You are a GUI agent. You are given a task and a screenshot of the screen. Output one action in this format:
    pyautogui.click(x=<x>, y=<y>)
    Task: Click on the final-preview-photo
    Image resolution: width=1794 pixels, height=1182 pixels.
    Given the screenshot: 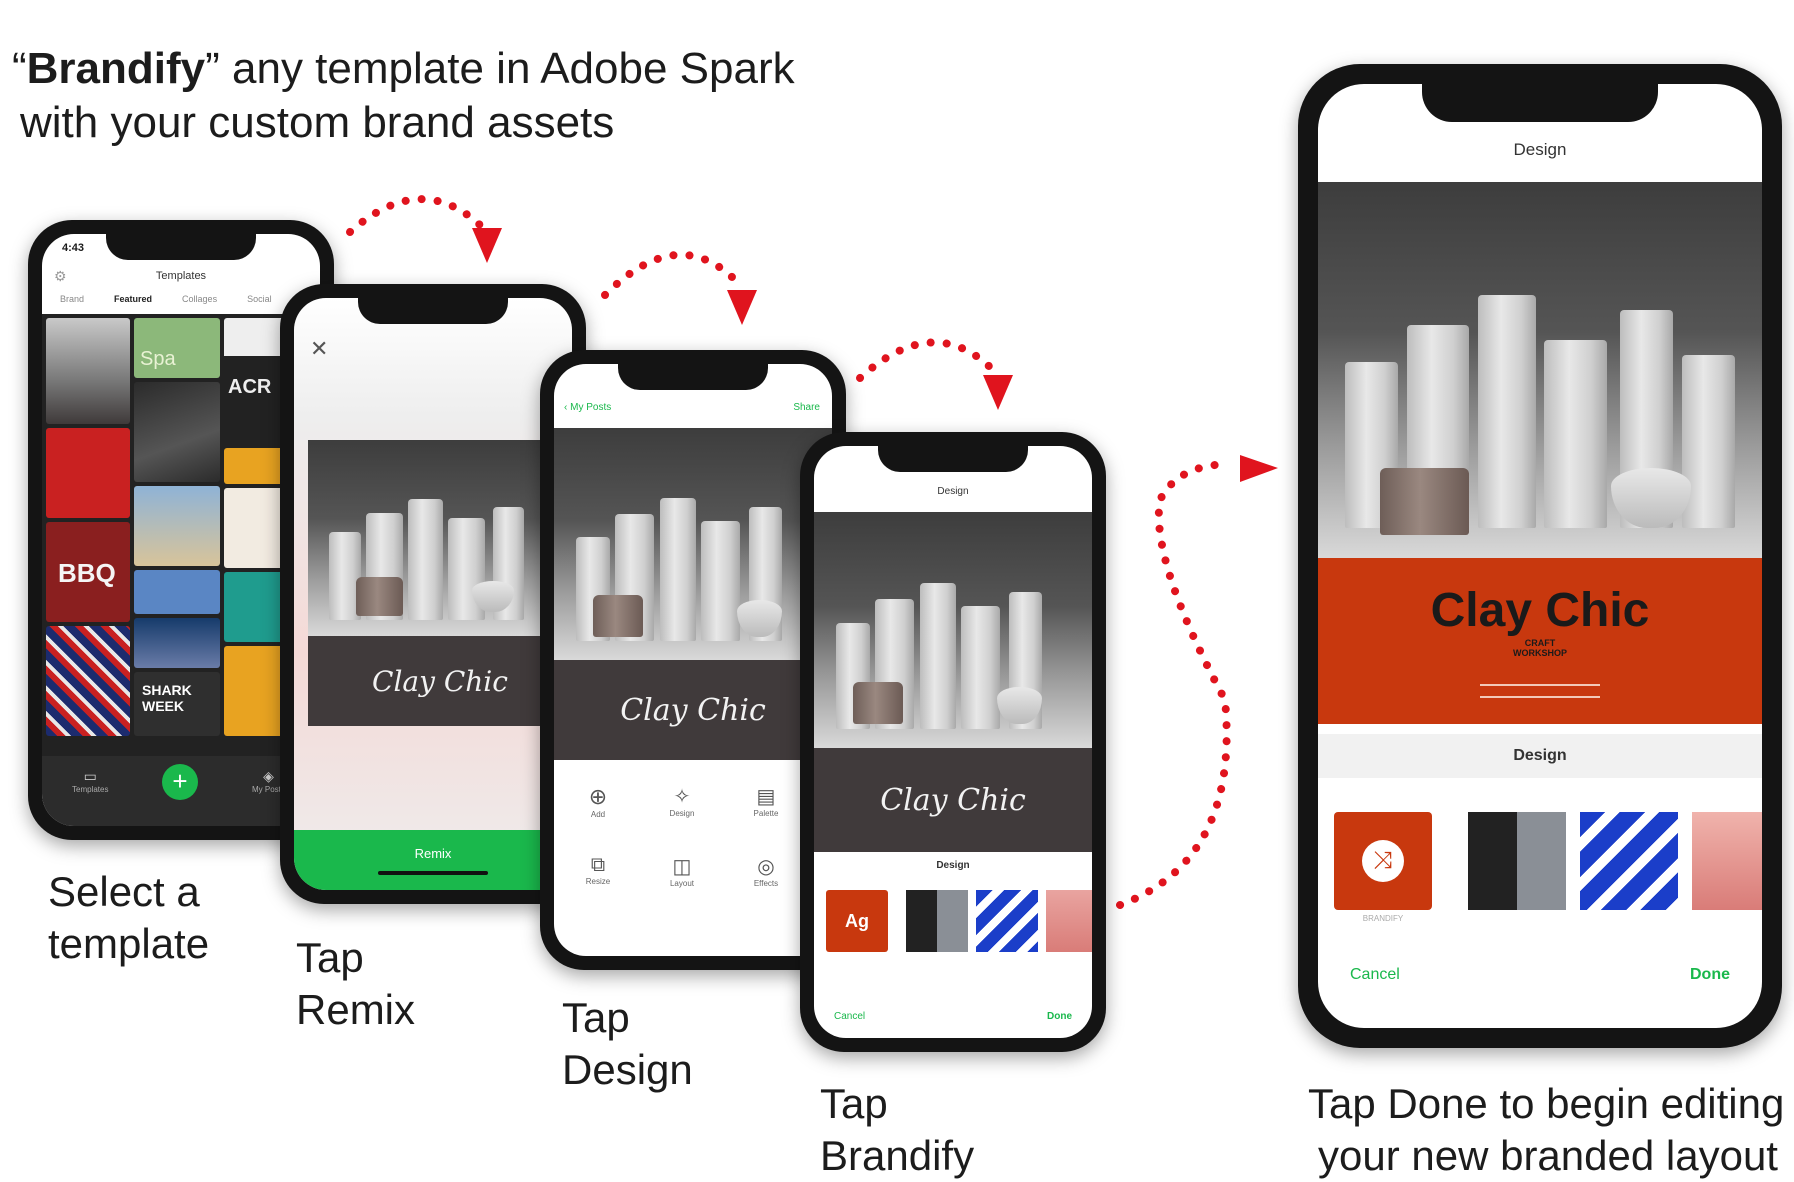 What is the action you would take?
    pyautogui.click(x=1540, y=370)
    